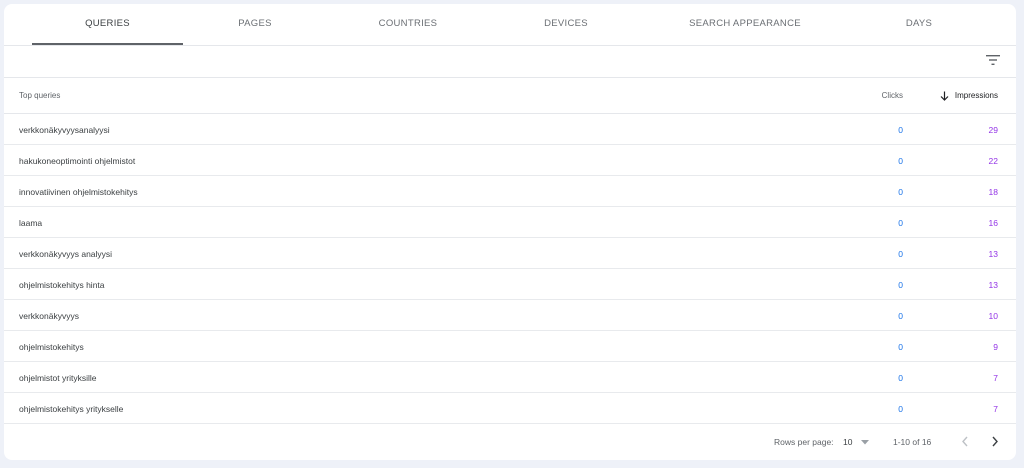 This screenshot has height=468, width=1024. What do you see at coordinates (107, 24) in the screenshot?
I see `tab-queries: QUERIES` at bounding box center [107, 24].